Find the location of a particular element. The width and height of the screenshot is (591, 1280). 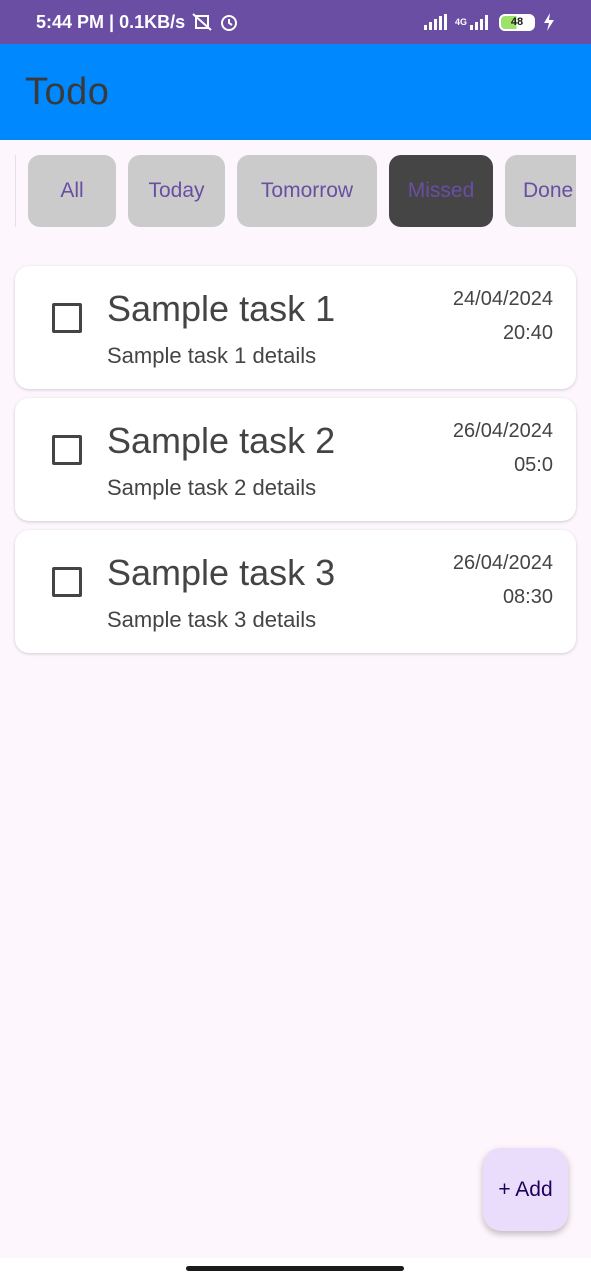

filter-chip-label: Today is located at coordinates (176, 190).